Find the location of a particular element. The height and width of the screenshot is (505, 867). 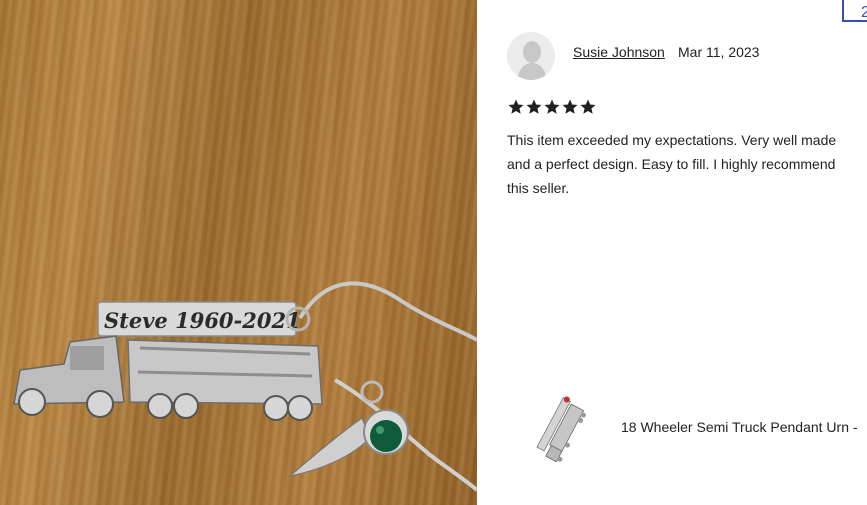

carousel-counter-digit: 2 is located at coordinates (864, 12).